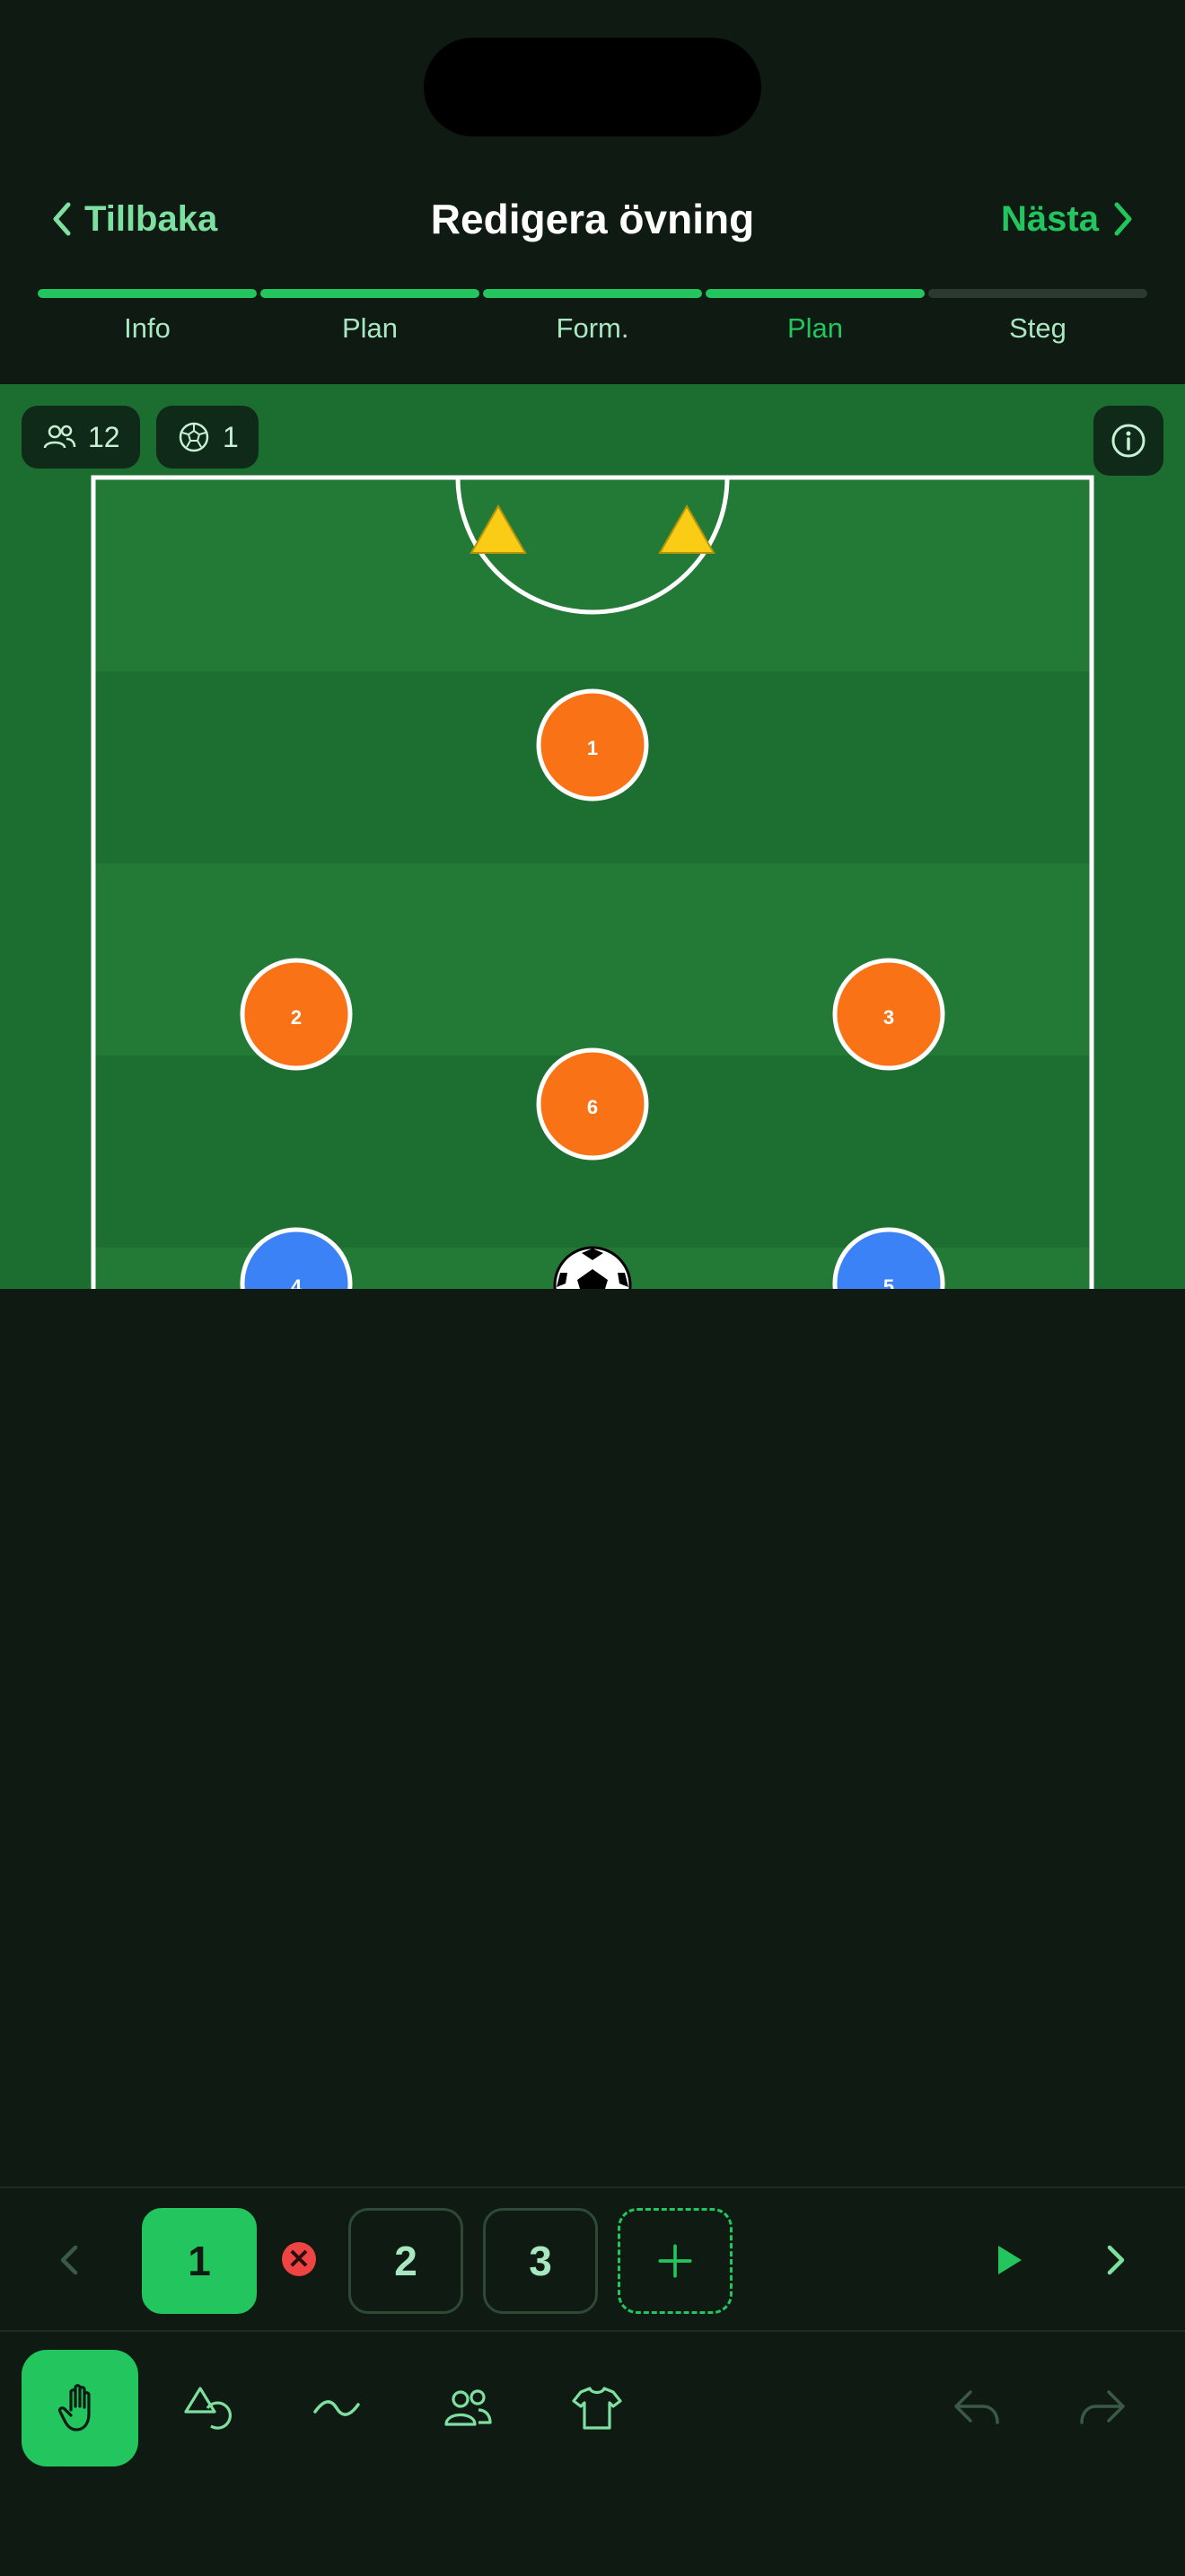 The width and height of the screenshot is (1185, 2576). I want to click on play-button, so click(1007, 2260).